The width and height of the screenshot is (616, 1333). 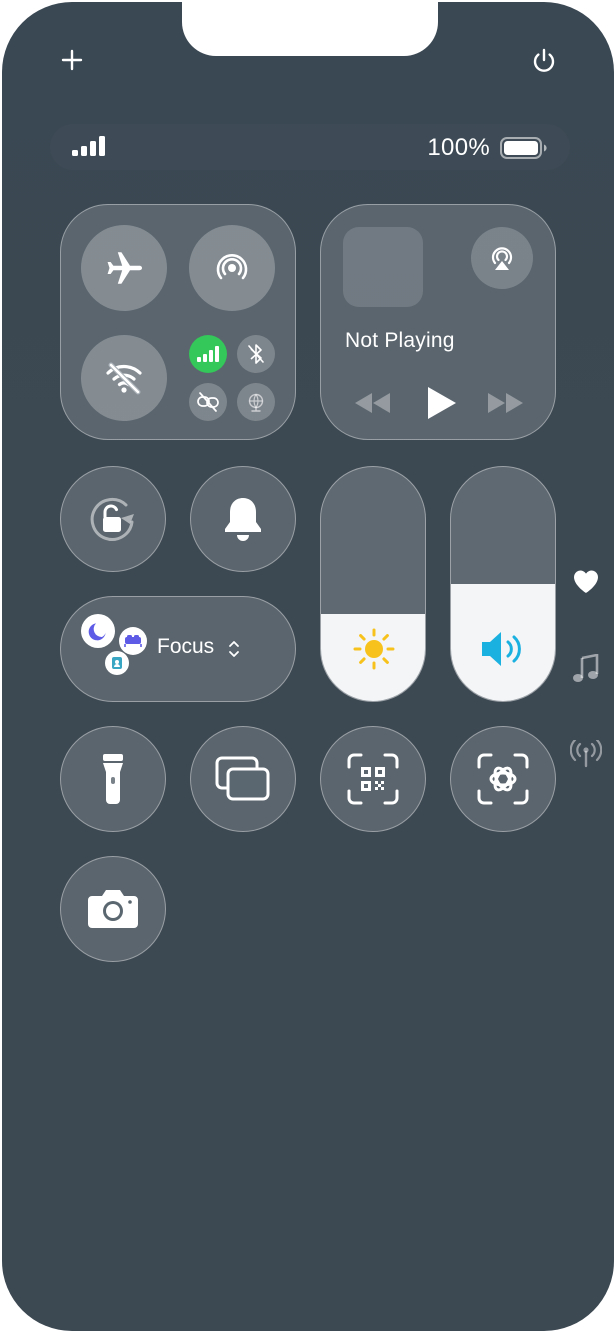 I want to click on brightness-slider, so click(x=373, y=584).